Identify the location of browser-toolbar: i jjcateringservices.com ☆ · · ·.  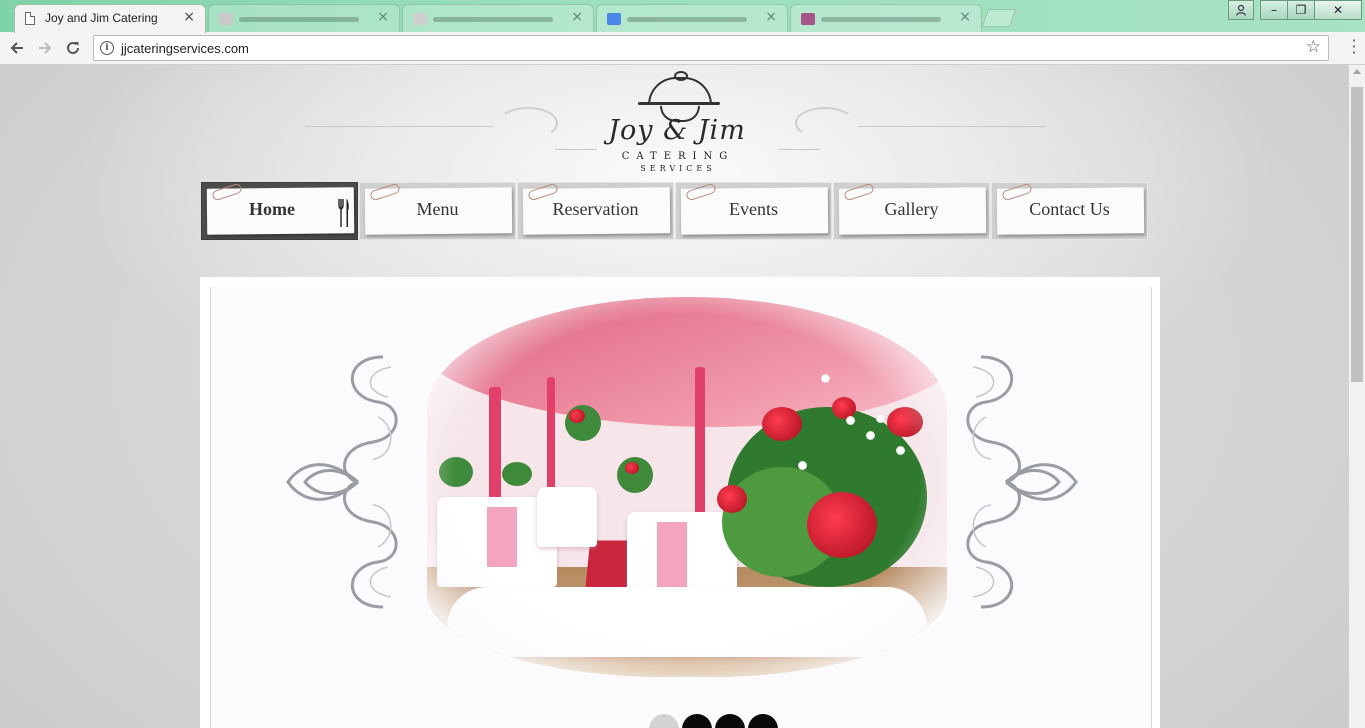
(682, 48).